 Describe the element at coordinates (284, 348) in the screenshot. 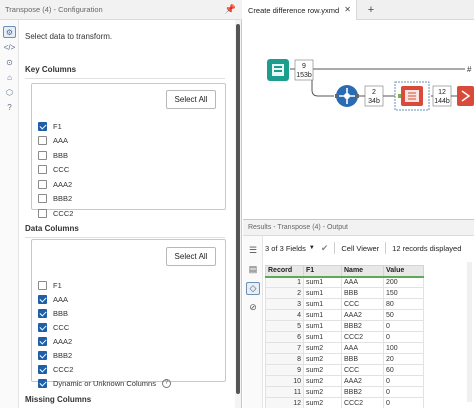

I see `table-cell: 7` at that location.